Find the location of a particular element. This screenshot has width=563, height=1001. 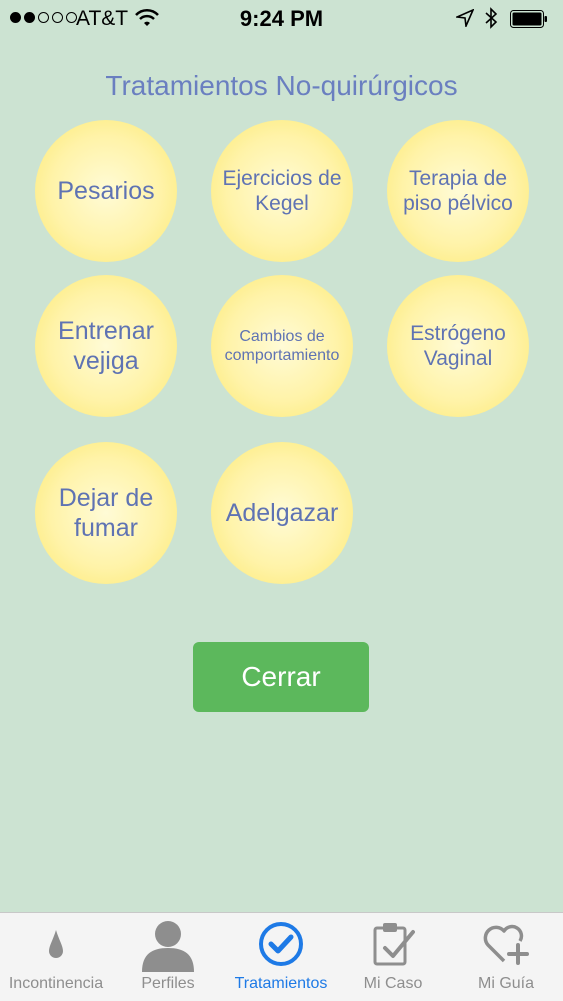

treatment-label: Entrenar vejiga is located at coordinates (106, 346).